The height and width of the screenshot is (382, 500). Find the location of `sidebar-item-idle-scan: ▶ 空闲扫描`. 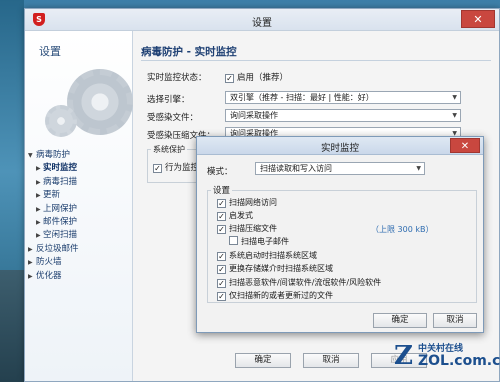

sidebar-item-idle-scan: ▶ 空闲扫描 is located at coordinates (79, 235).